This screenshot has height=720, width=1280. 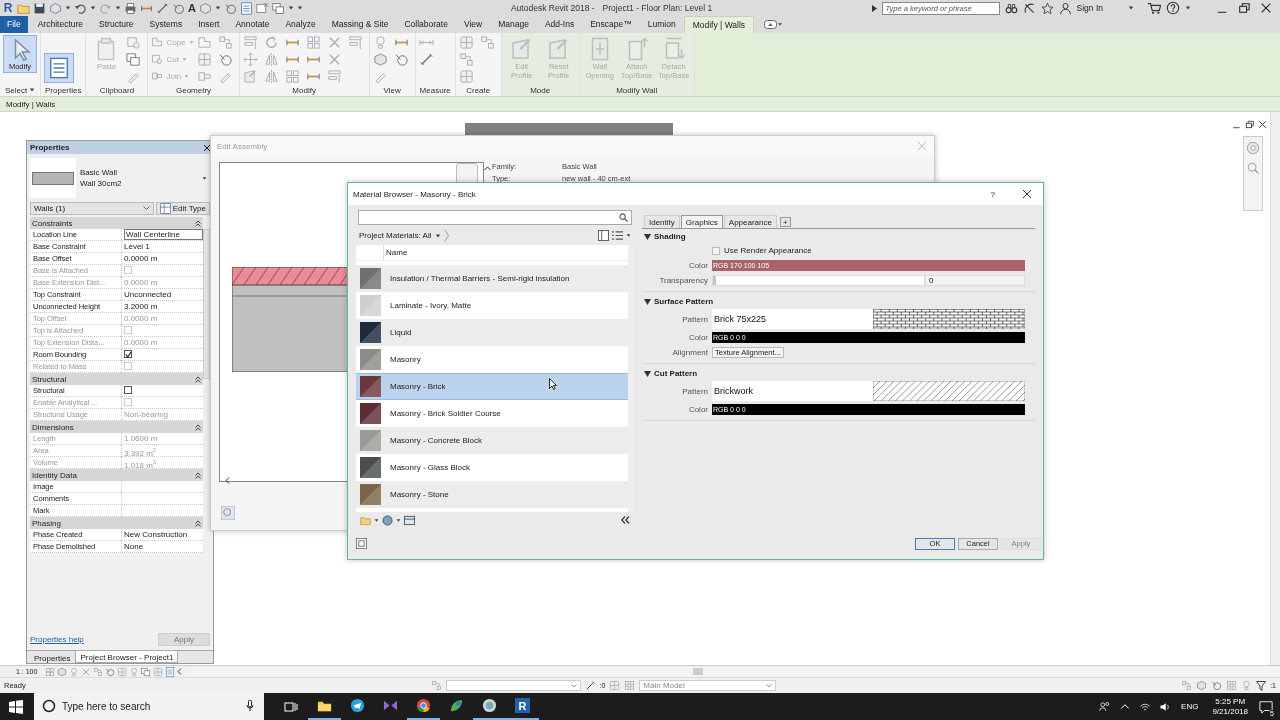 I want to click on group-header: Phasing, so click(x=46, y=523).